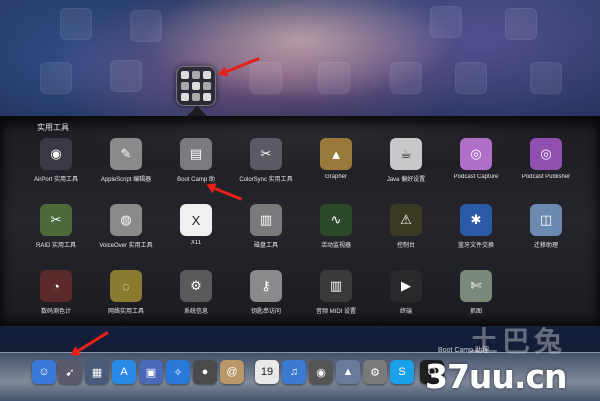 The width and height of the screenshot is (600, 401). What do you see at coordinates (55, 312) in the screenshot?
I see `folder-app-label: 数码测色计` at bounding box center [55, 312].